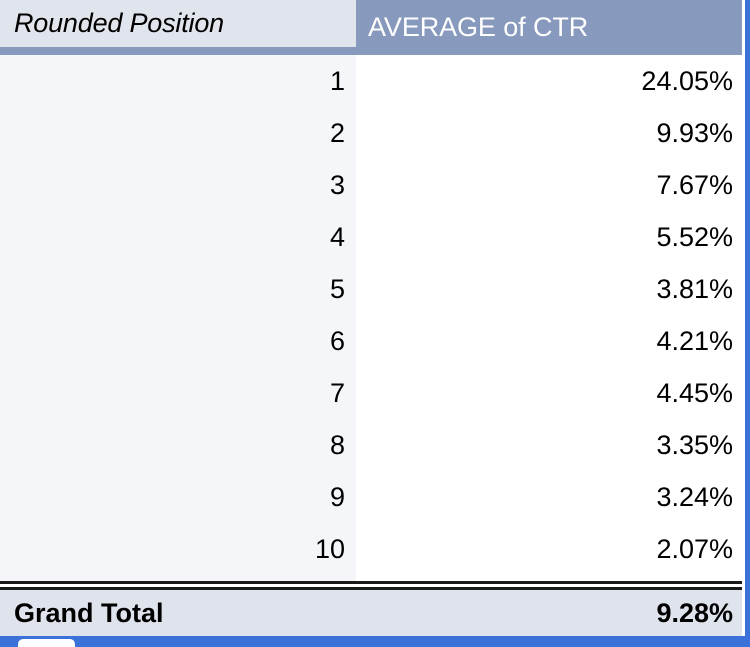 Image resolution: width=750 pixels, height=647 pixels. I want to click on cell-ctr: 4.21%, so click(694, 340).